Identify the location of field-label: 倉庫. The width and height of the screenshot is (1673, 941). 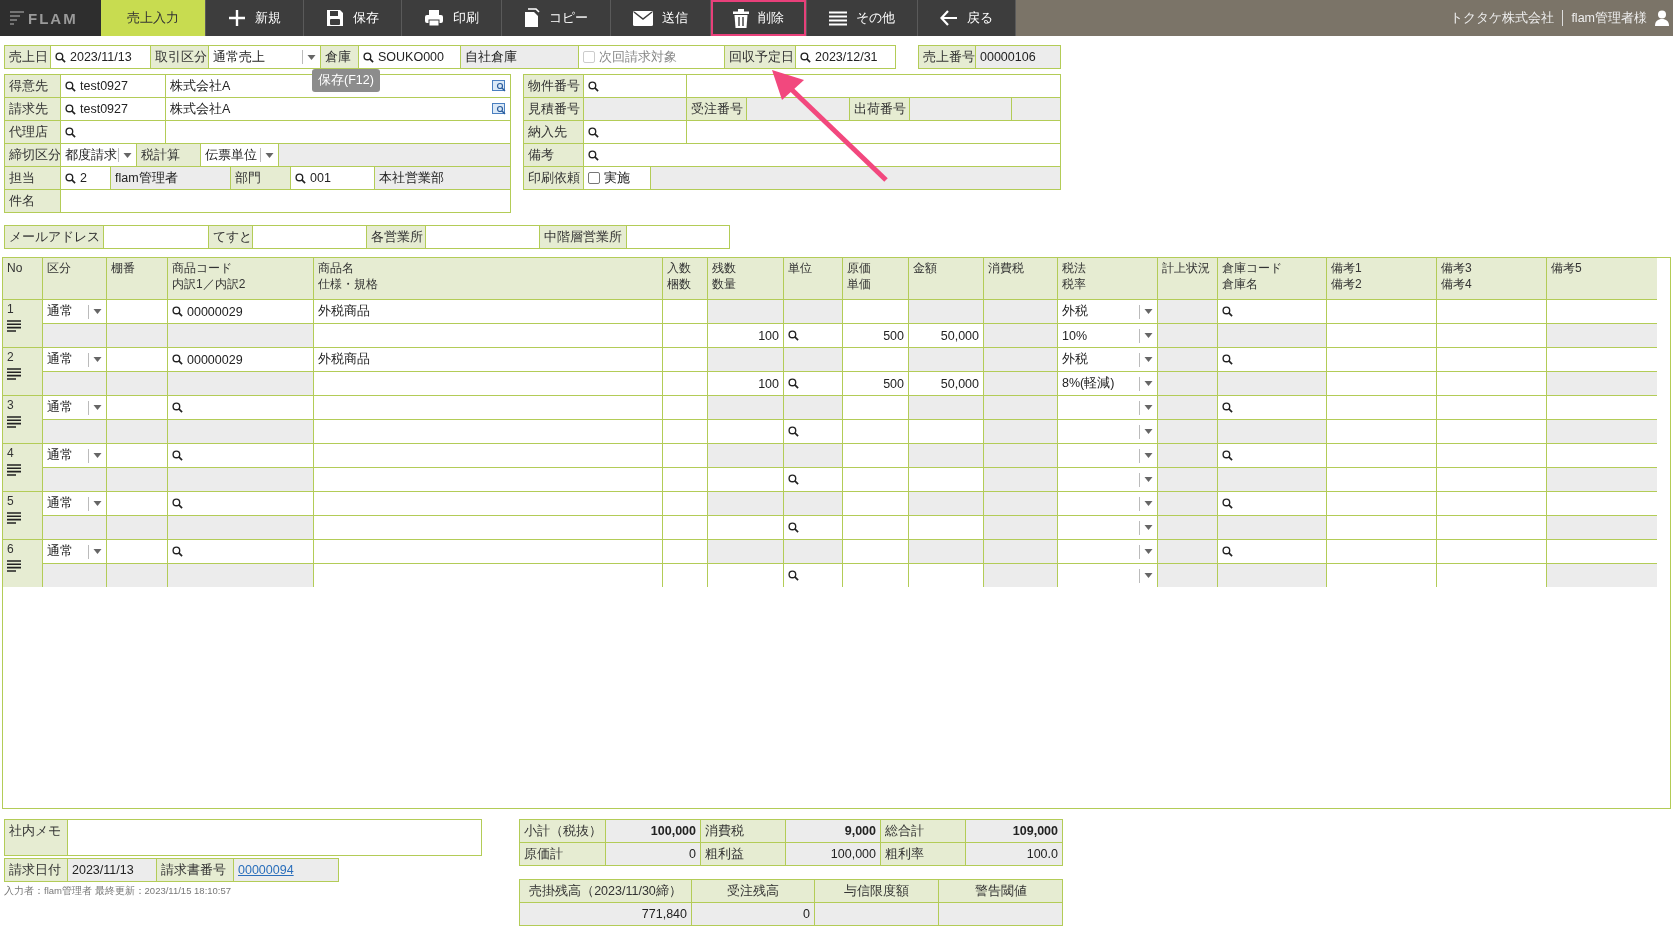
(339, 57).